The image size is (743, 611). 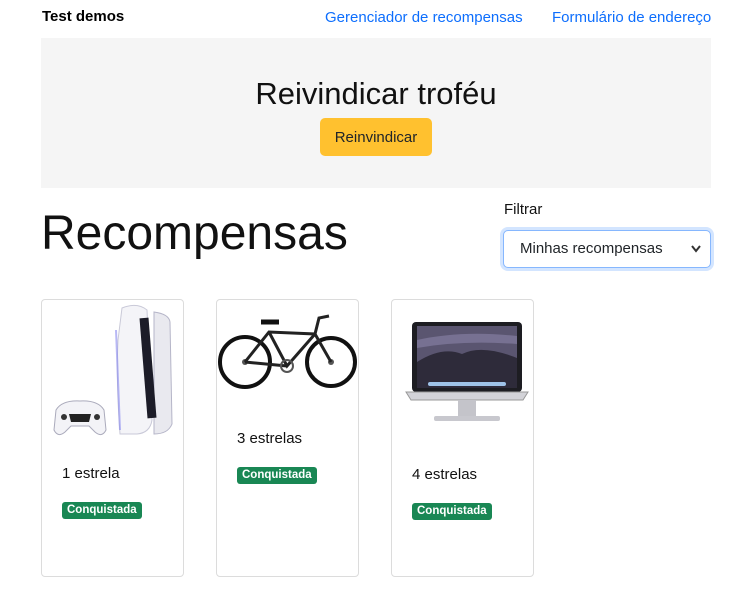 What do you see at coordinates (270, 438) in the screenshot?
I see `reward-stars: 3 estrelas` at bounding box center [270, 438].